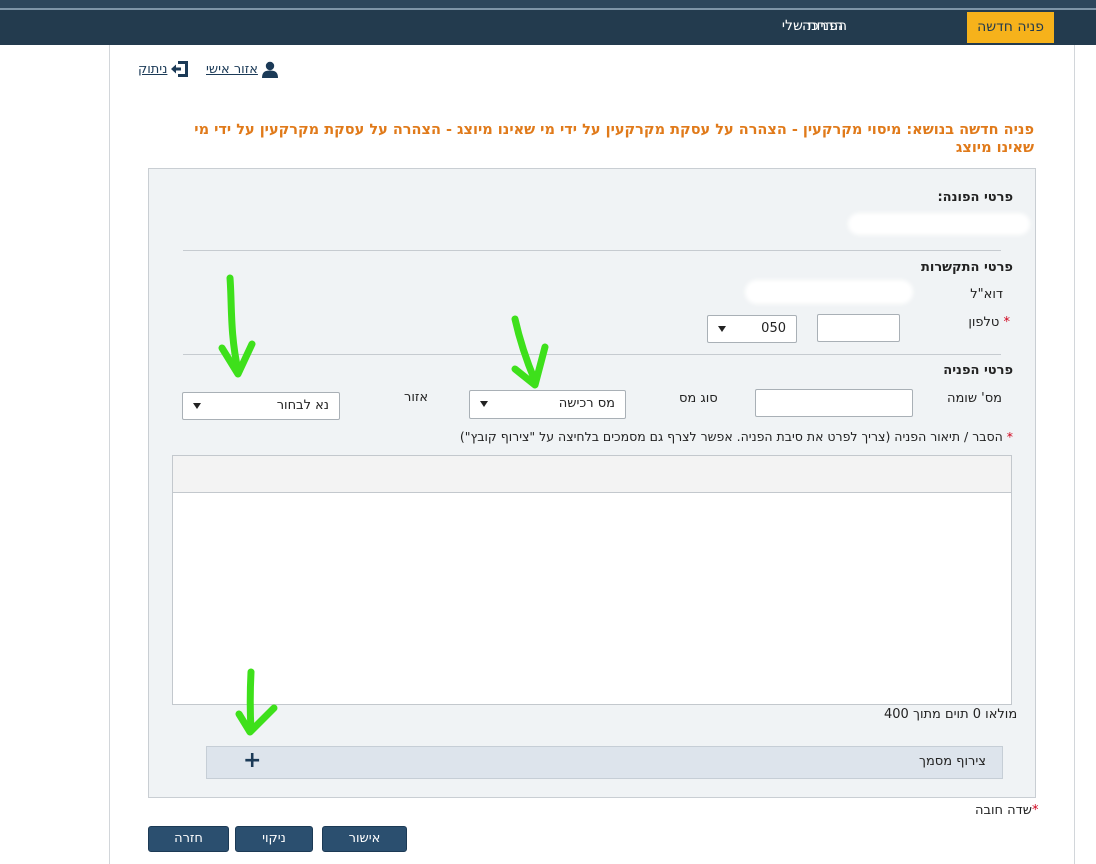 This screenshot has height=864, width=1096. Describe the element at coordinates (604, 762) in the screenshot. I see `attach-document-bar: צירוף מסמך +` at that location.